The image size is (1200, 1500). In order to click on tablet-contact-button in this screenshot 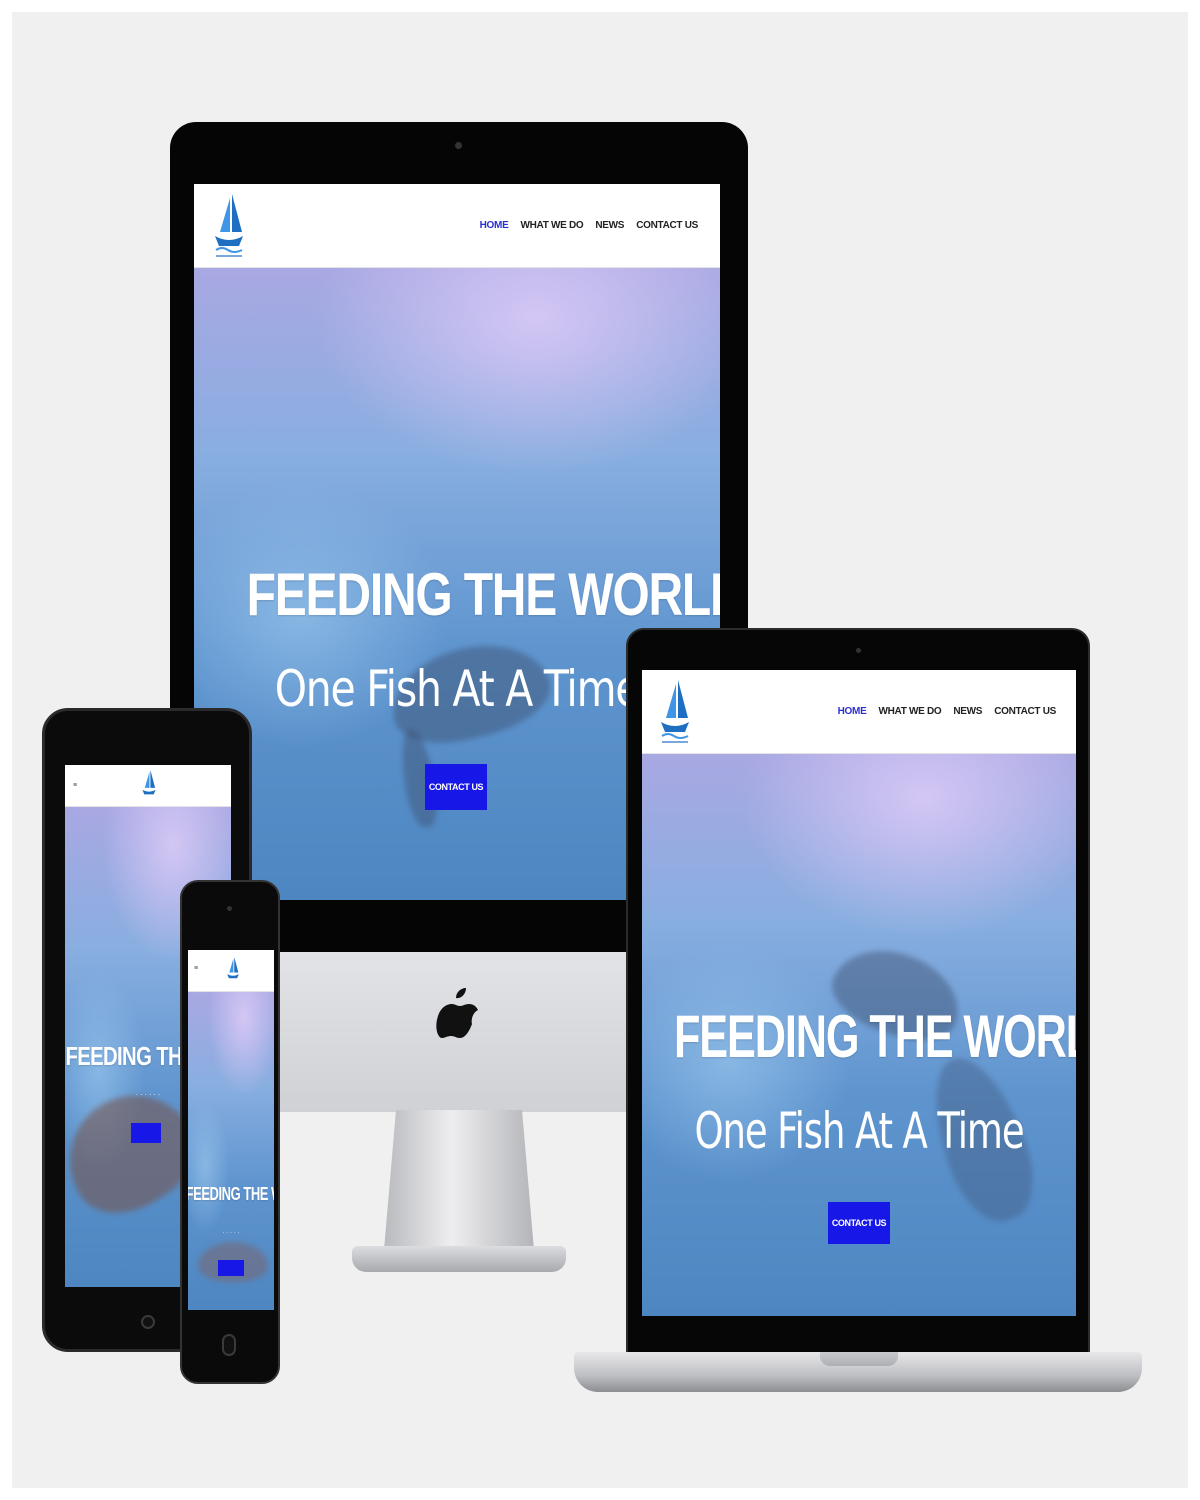, I will do `click(146, 1133)`.